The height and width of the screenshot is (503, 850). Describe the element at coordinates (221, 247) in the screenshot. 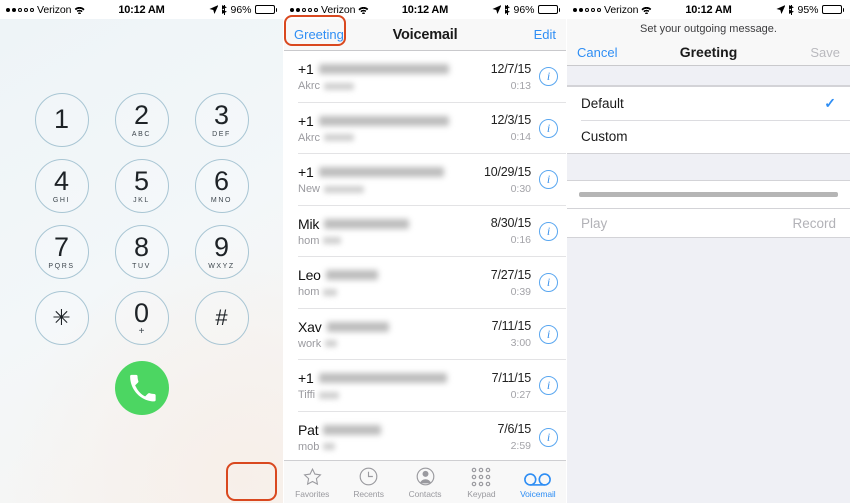

I see `key-digit: 9` at that location.